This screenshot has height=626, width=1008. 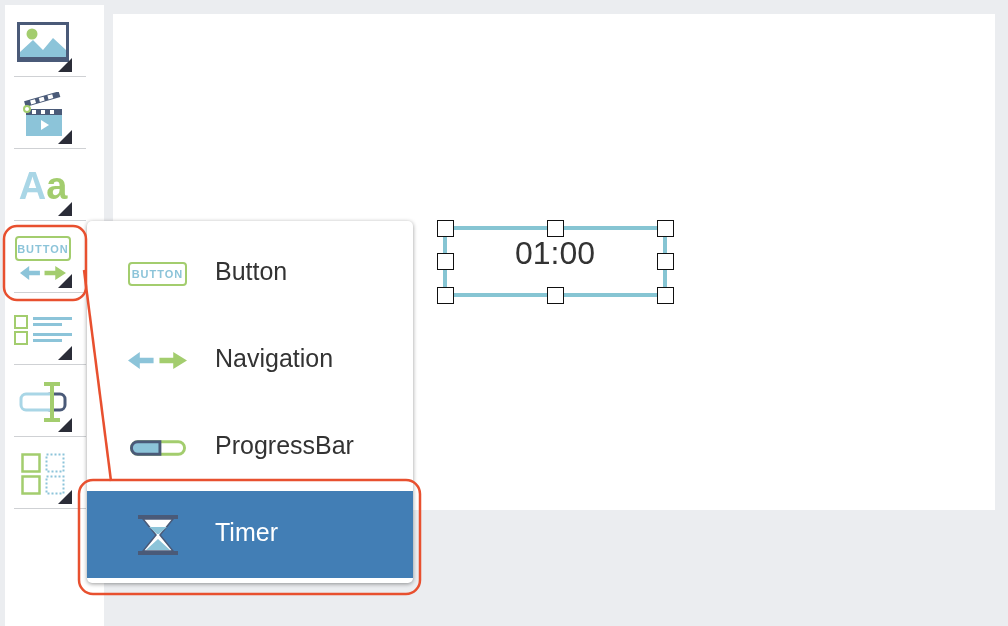 I want to click on hourglass-icon, so click(x=157, y=534).